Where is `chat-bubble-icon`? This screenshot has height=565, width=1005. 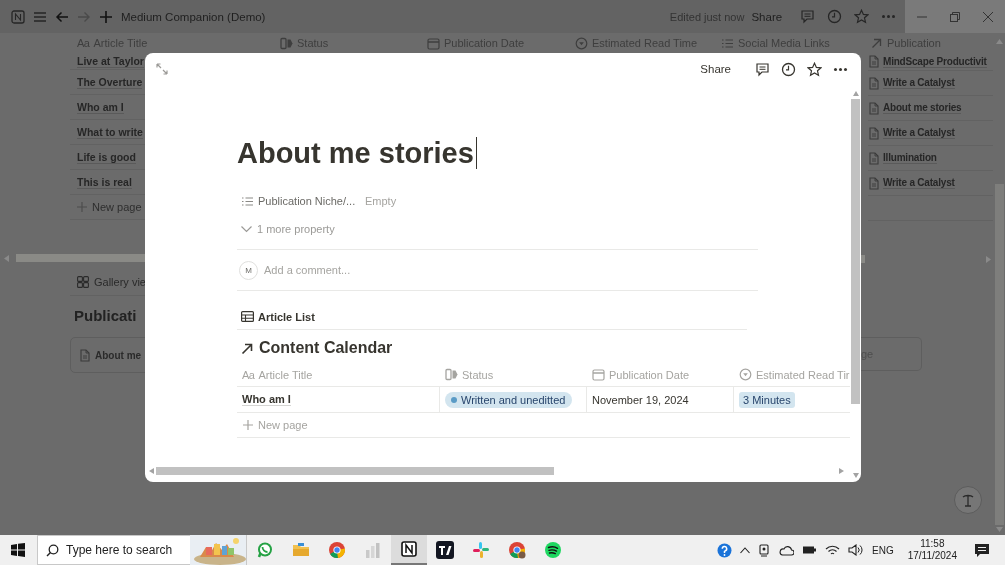
chat-bubble-icon is located at coordinates (265, 550).